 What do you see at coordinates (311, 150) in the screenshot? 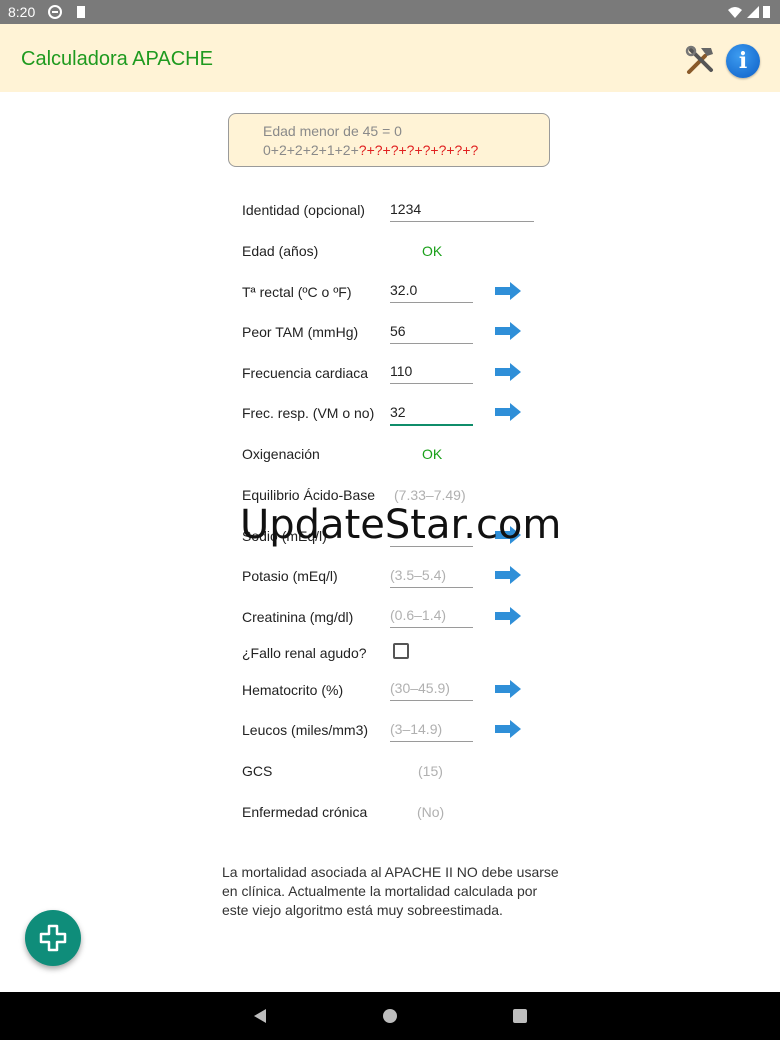
I see `summary-known-scores: 0+2+2+2+1+2+` at bounding box center [311, 150].